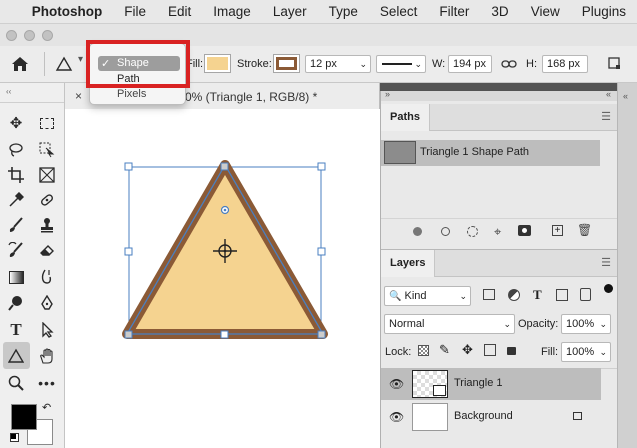 This screenshot has width=637, height=448. Describe the element at coordinates (47, 277) in the screenshot. I see `blur-tool-icon` at that location.